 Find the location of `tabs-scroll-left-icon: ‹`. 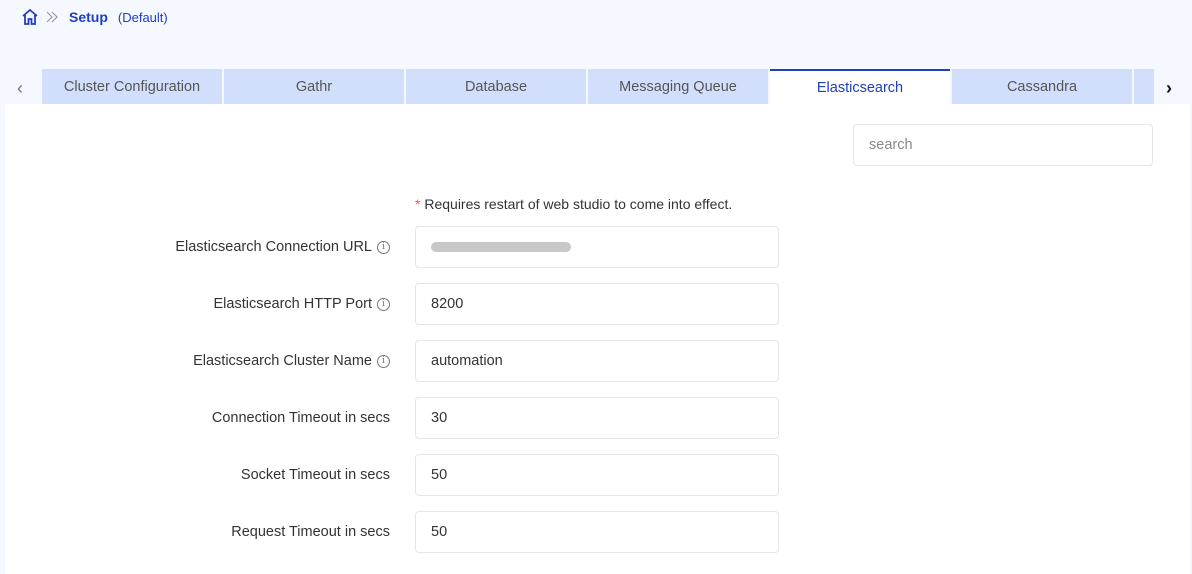

tabs-scroll-left-icon: ‹ is located at coordinates (20, 88).